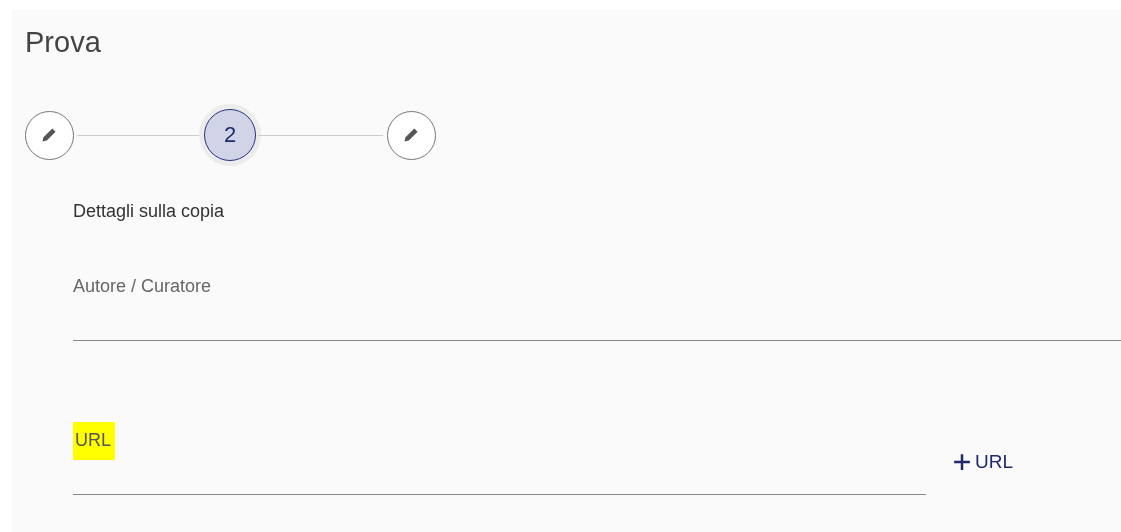  What do you see at coordinates (149, 211) in the screenshot?
I see `section-title: Dettagli sulla copia` at bounding box center [149, 211].